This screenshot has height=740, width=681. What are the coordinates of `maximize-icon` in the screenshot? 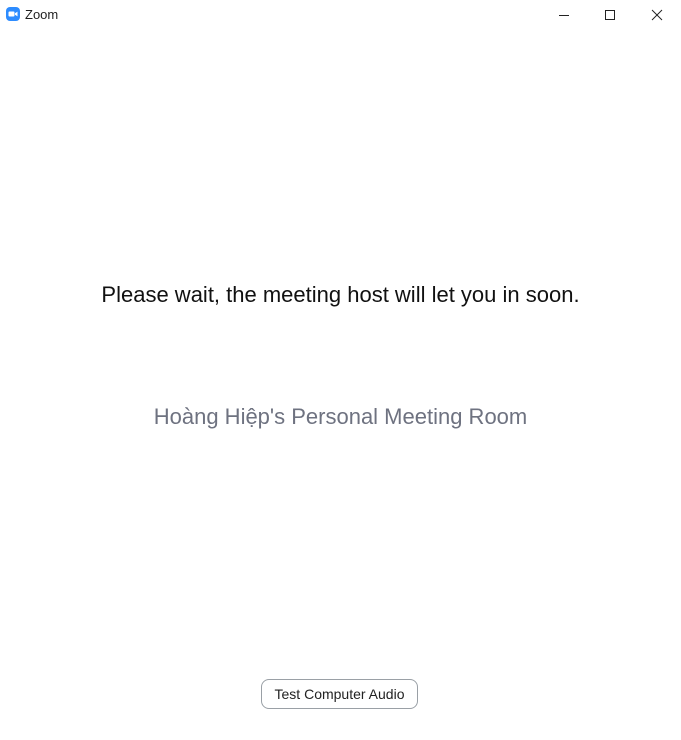 It's located at (610, 15).